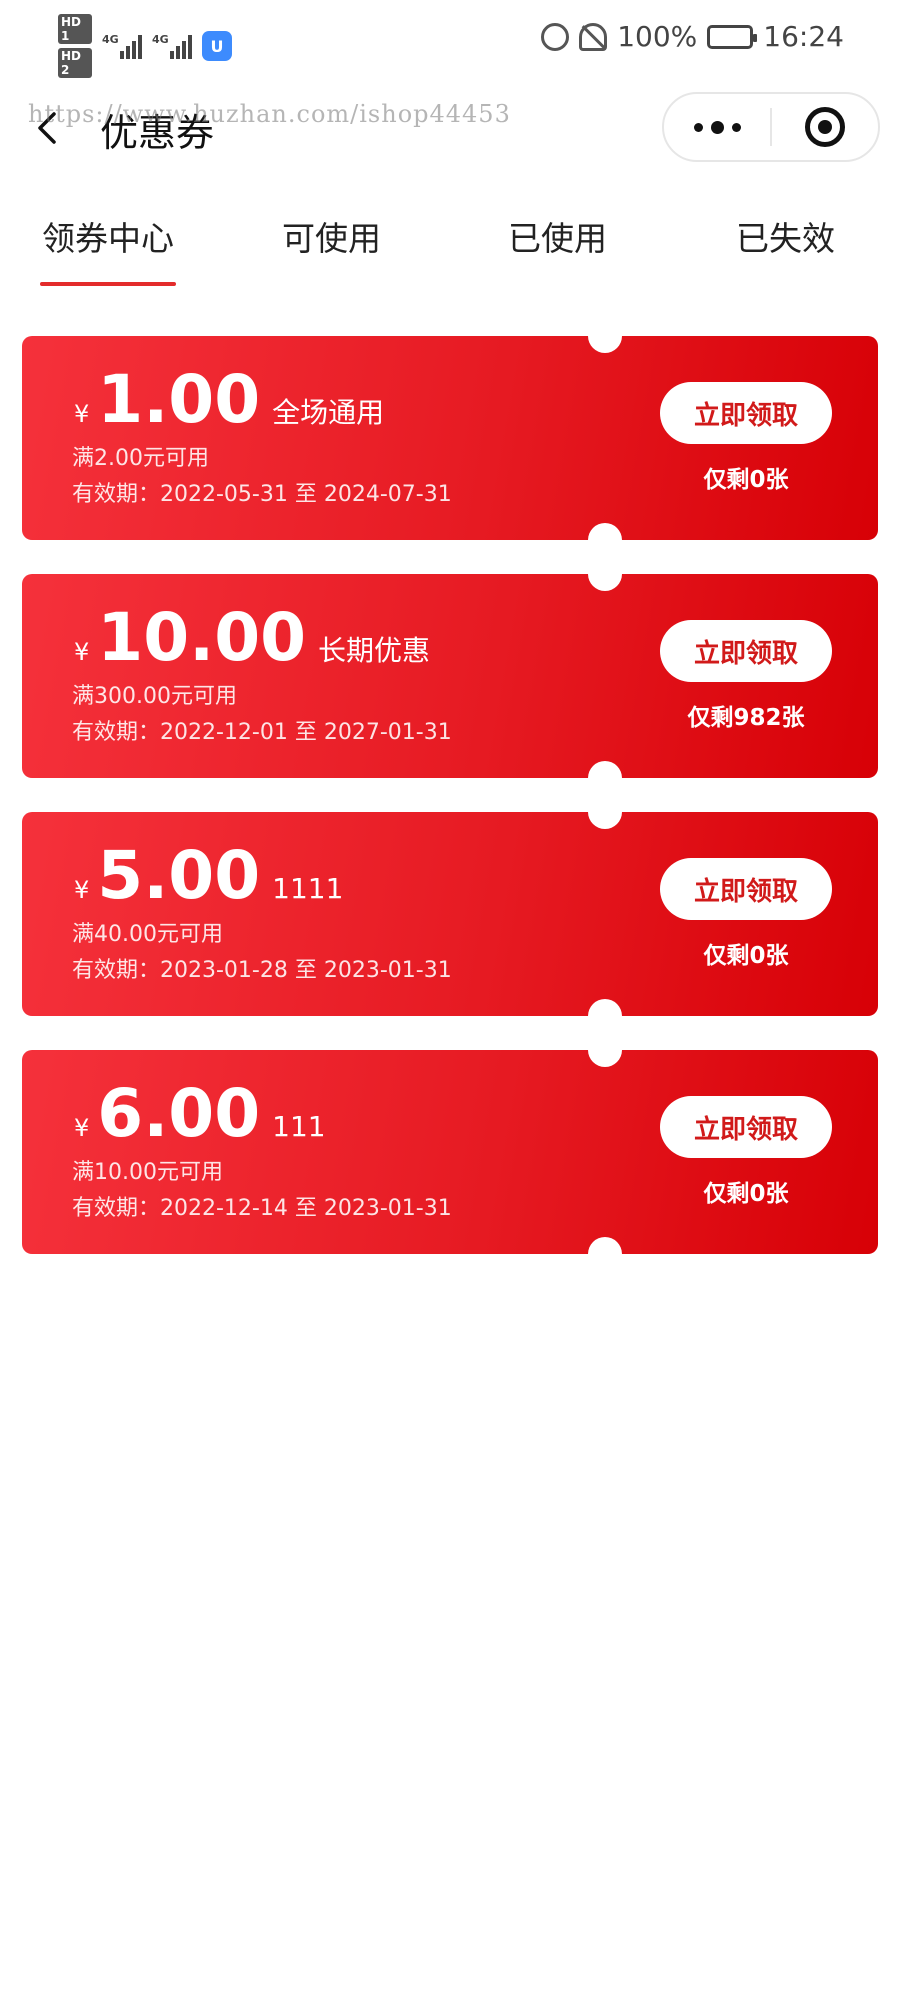 Image resolution: width=900 pixels, height=2000 pixels. I want to click on tab-expired: 已失效, so click(785, 236).